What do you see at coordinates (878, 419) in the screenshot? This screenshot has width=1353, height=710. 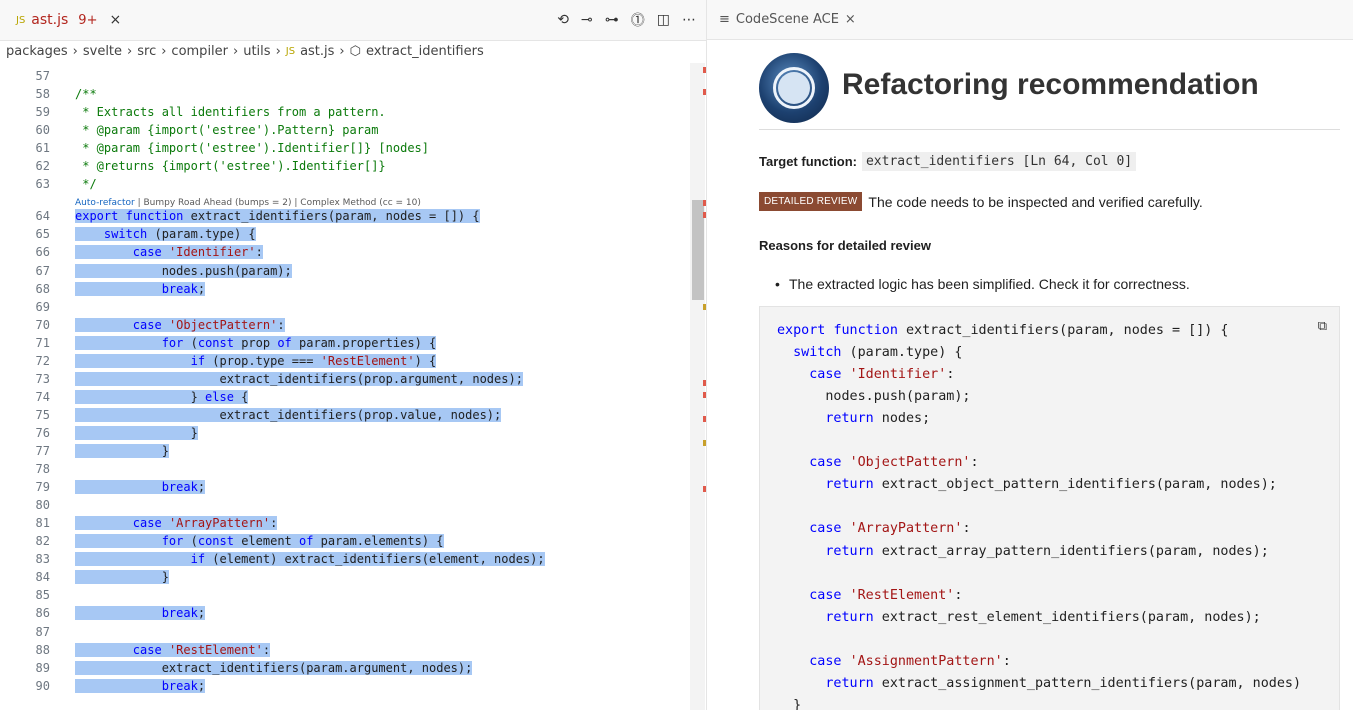 I see `refactored-code-line: return nodes;` at bounding box center [878, 419].